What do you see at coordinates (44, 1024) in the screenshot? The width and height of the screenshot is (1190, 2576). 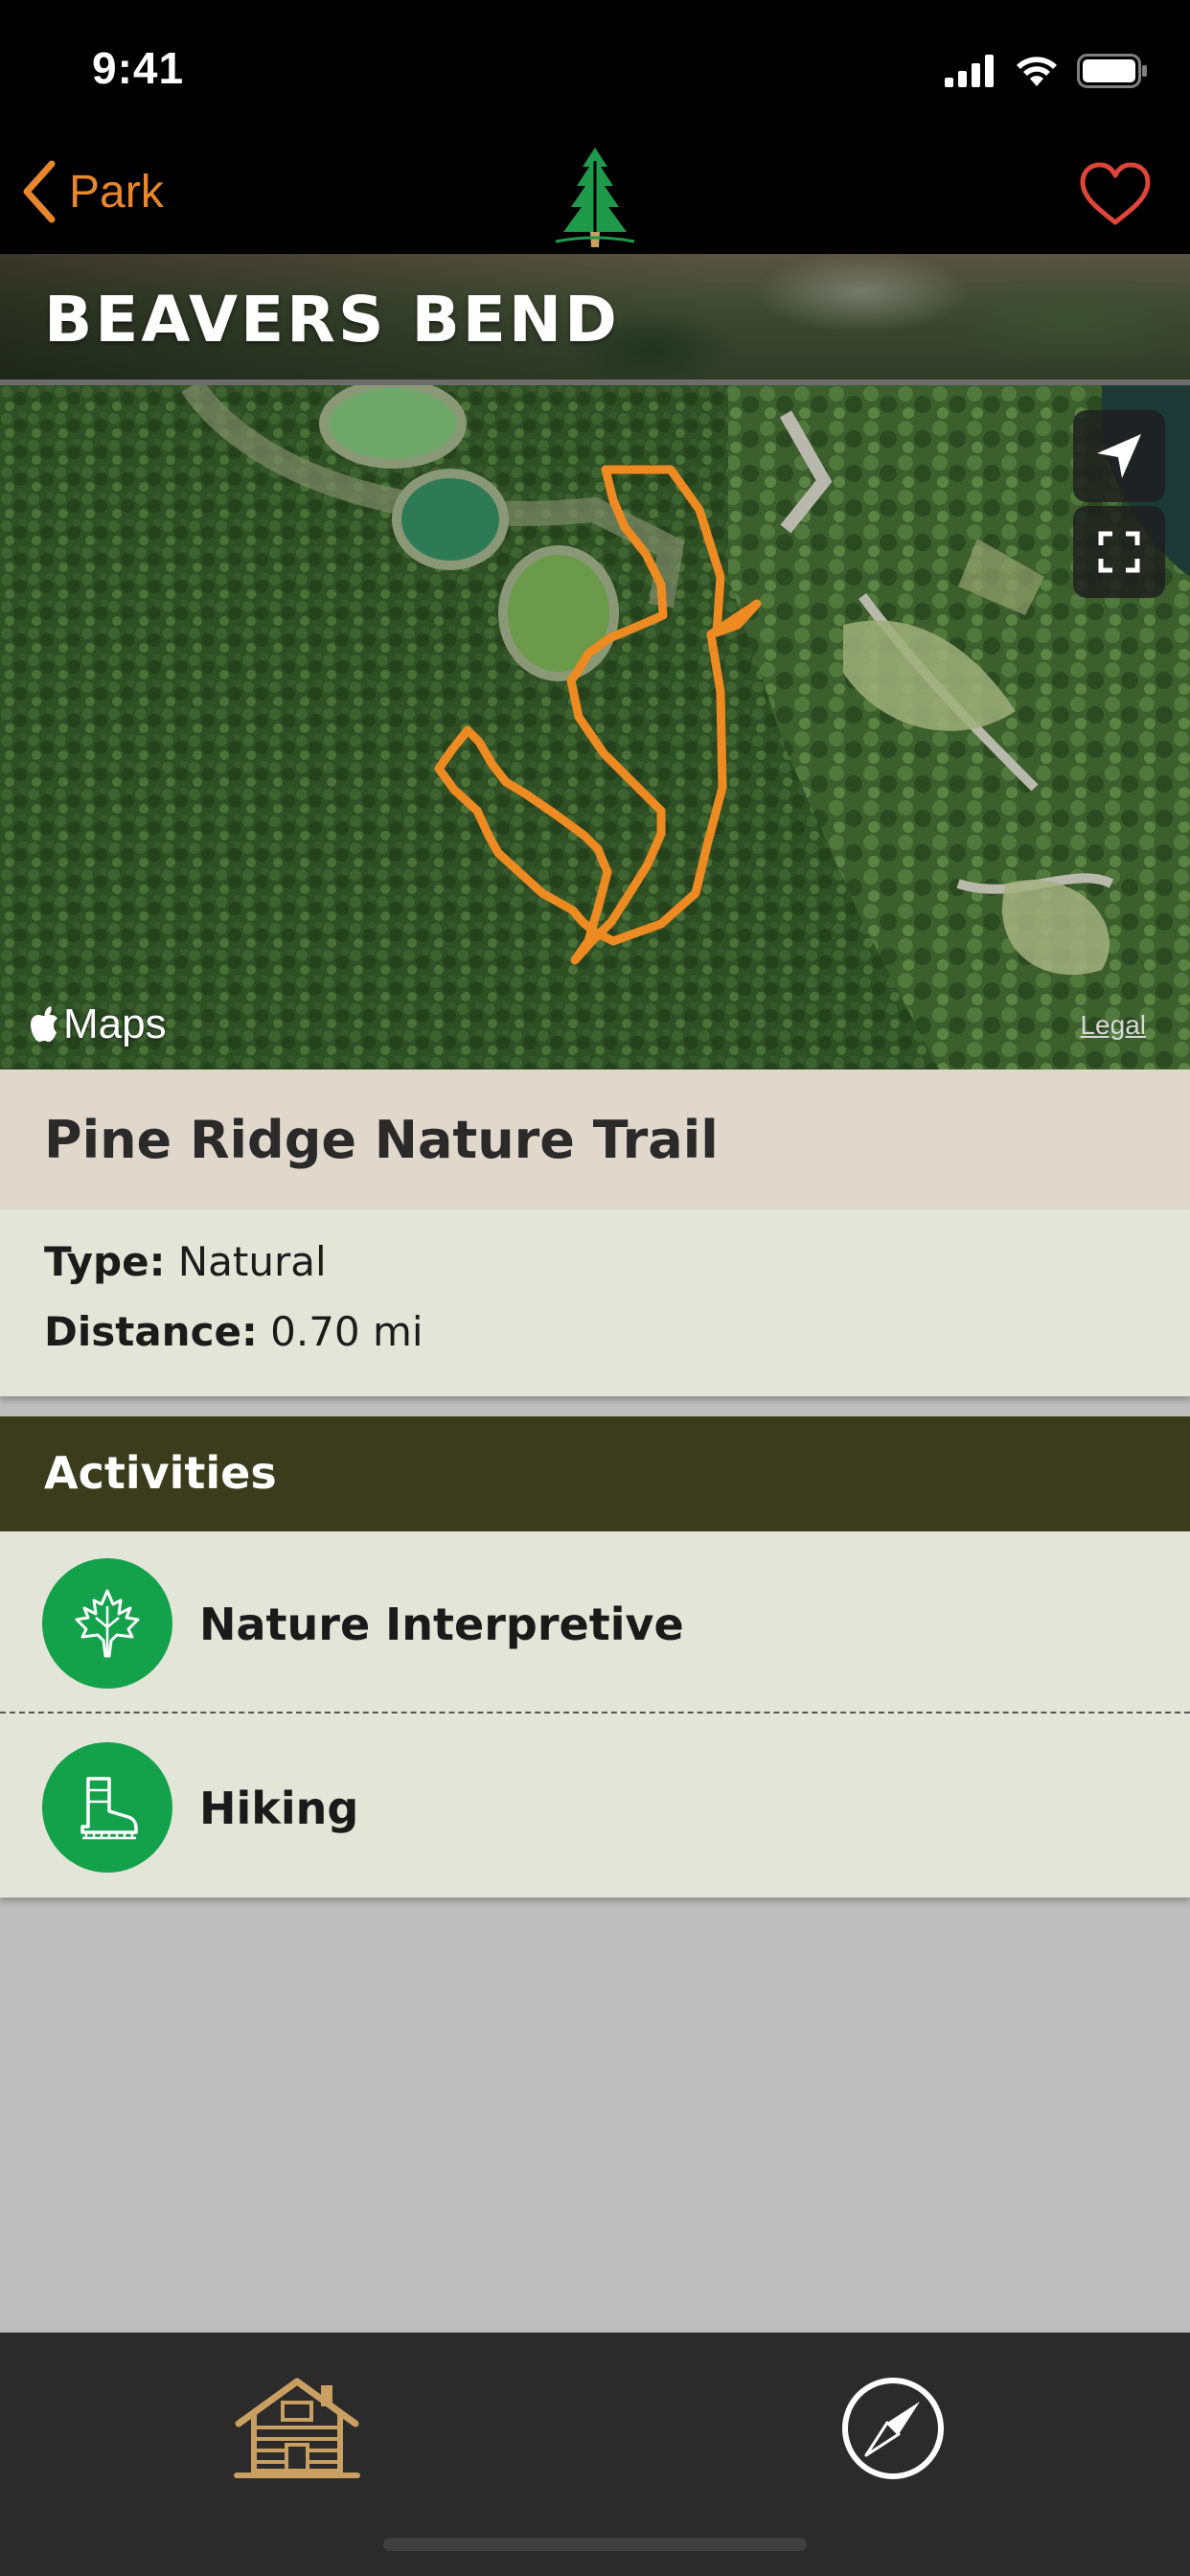 I see `apple-logo-icon` at bounding box center [44, 1024].